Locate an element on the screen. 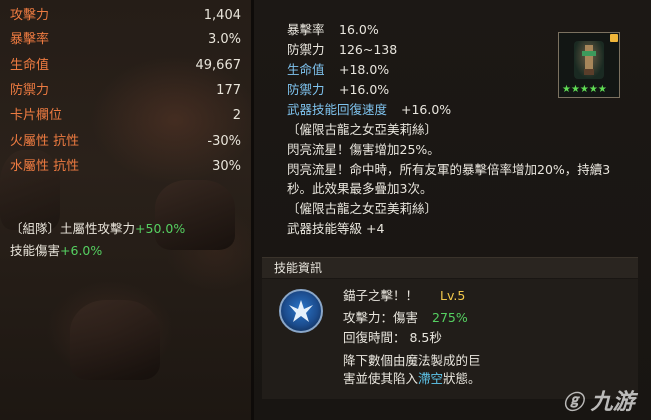 Image resolution: width=651 pixels, height=420 pixels. weapon-item-slot: ★★★★★ is located at coordinates (589, 65).